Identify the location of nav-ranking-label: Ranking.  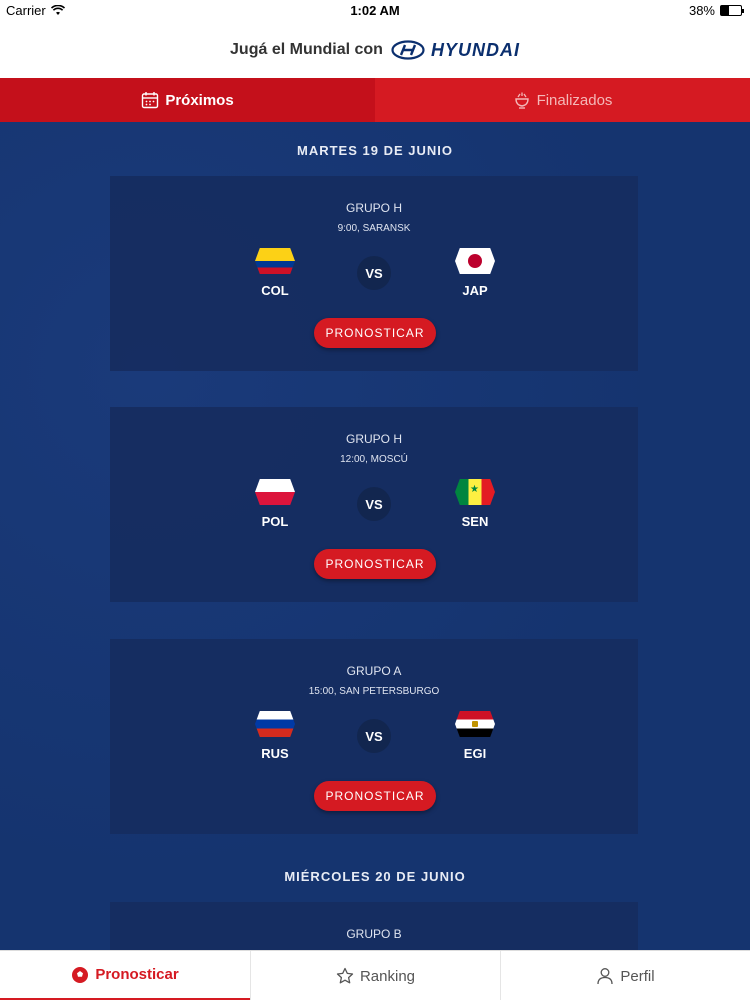
(387, 976).